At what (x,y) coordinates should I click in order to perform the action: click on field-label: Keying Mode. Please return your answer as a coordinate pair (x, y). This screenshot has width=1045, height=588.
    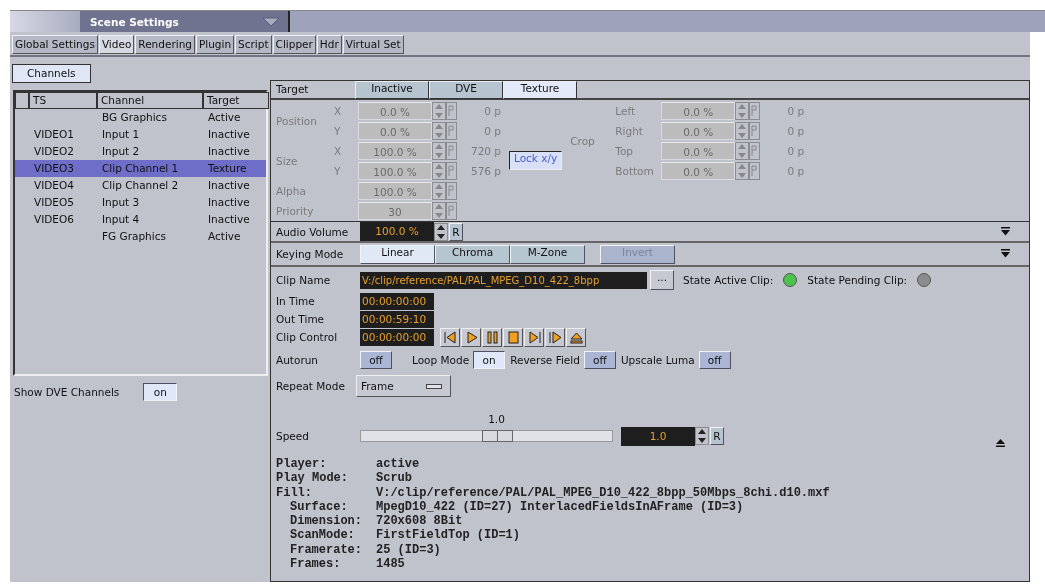
    Looking at the image, I should click on (310, 254).